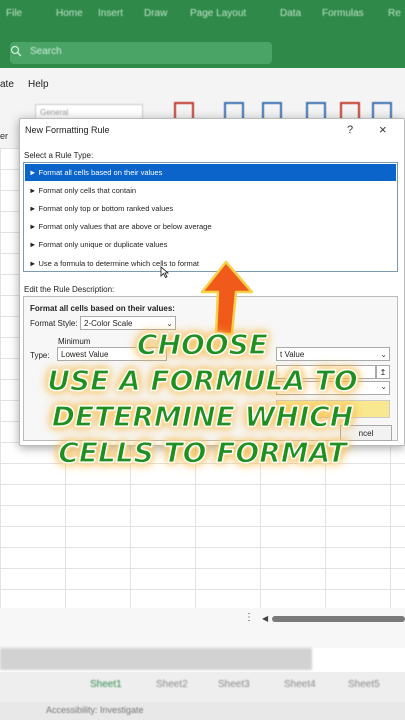  Describe the element at coordinates (156, 659) in the screenshot. I see `blurred-strip` at that location.